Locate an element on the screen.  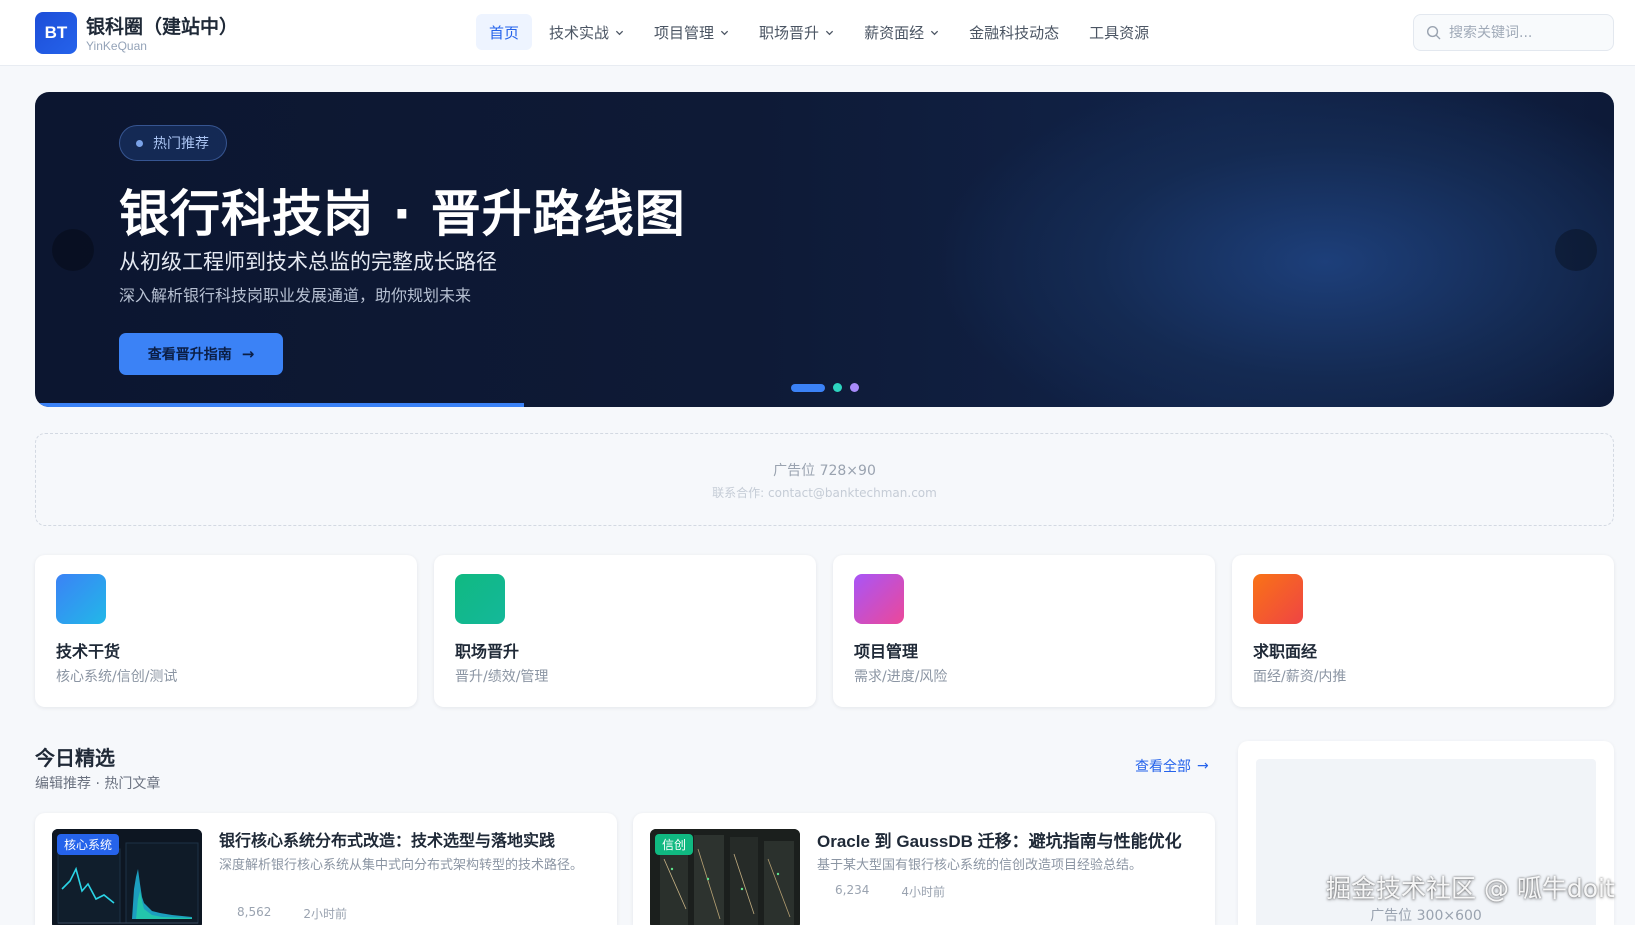
category-title: 求职面经 is located at coordinates (1285, 651).